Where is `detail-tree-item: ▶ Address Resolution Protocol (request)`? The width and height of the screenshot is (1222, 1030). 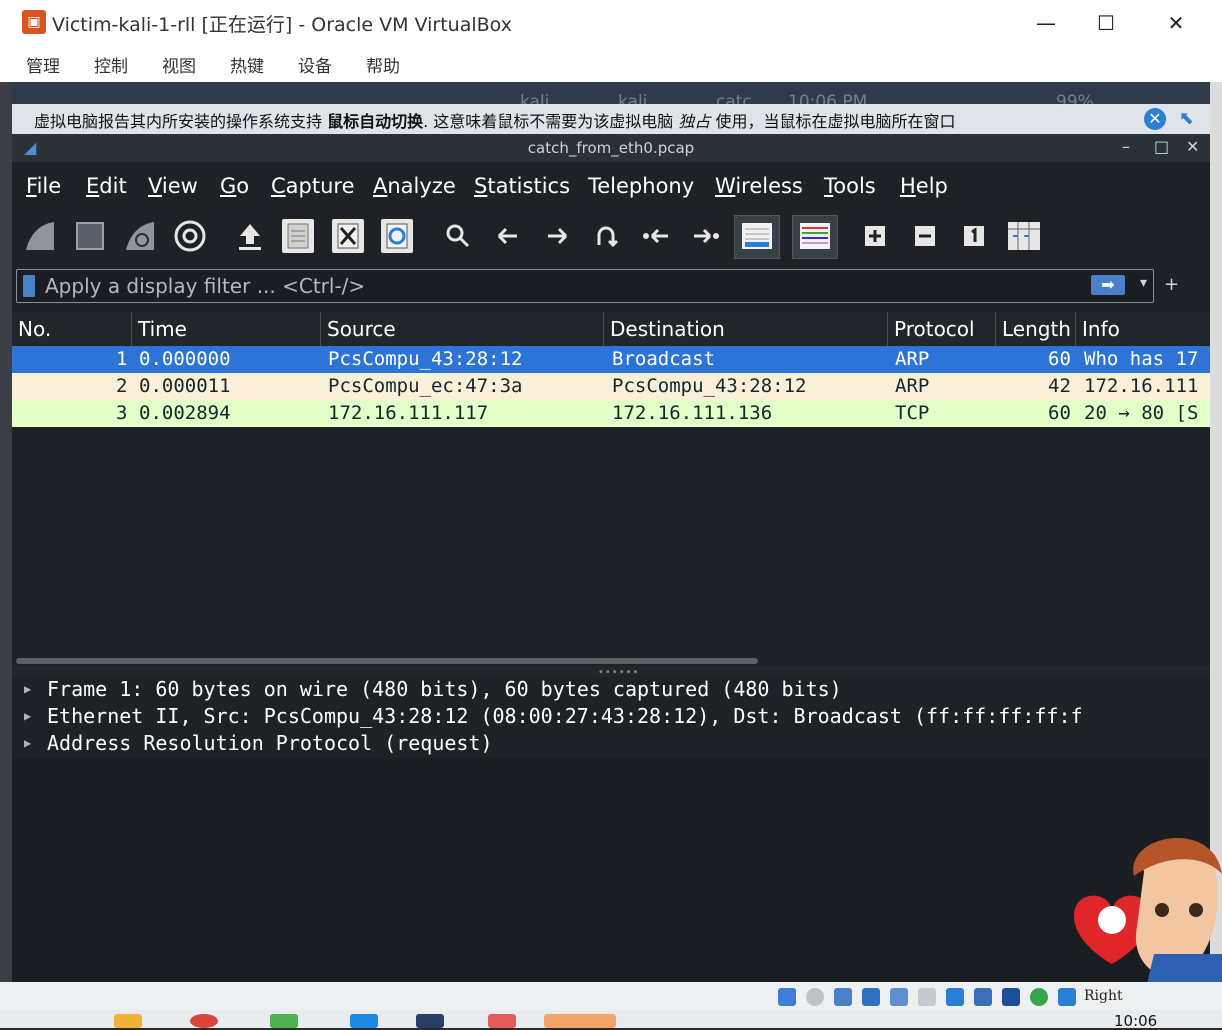
detail-tree-item: ▶ Address Resolution Protocol (request) is located at coordinates (611, 743).